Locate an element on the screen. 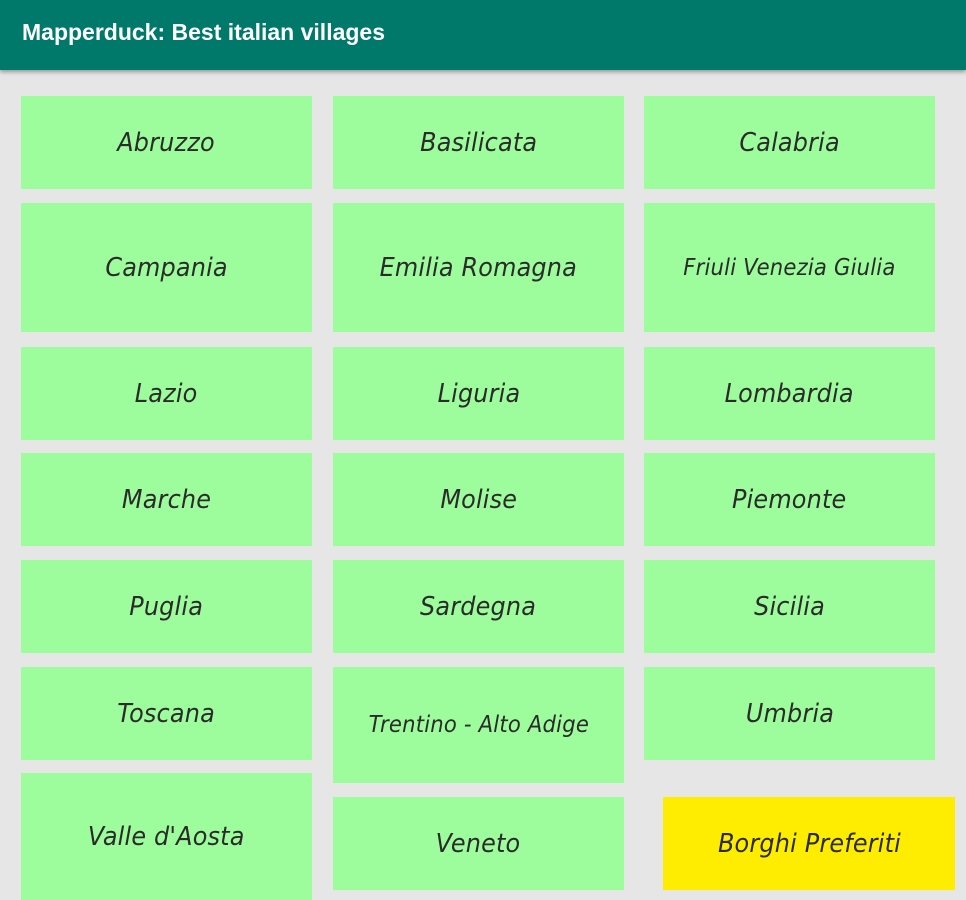  region-tile-piemonte: Piemonte is located at coordinates (789, 499).